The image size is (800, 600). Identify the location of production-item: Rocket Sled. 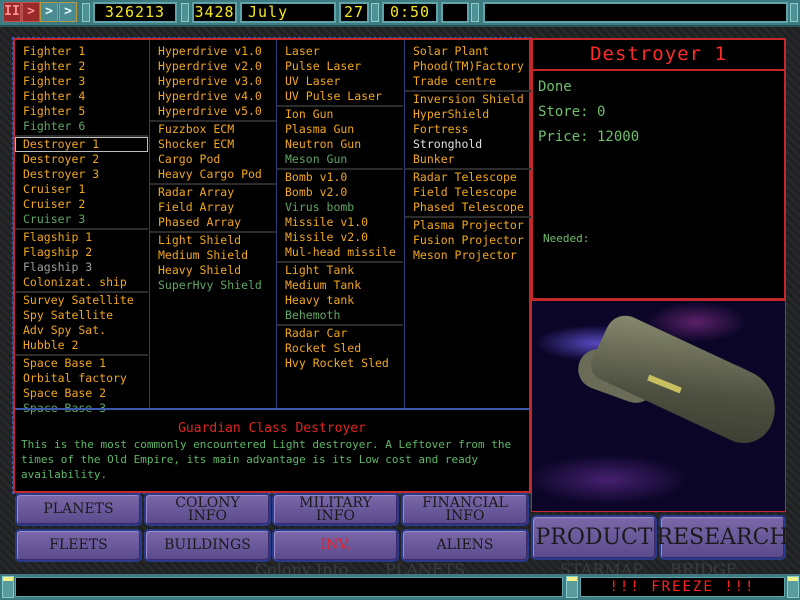
(340, 348).